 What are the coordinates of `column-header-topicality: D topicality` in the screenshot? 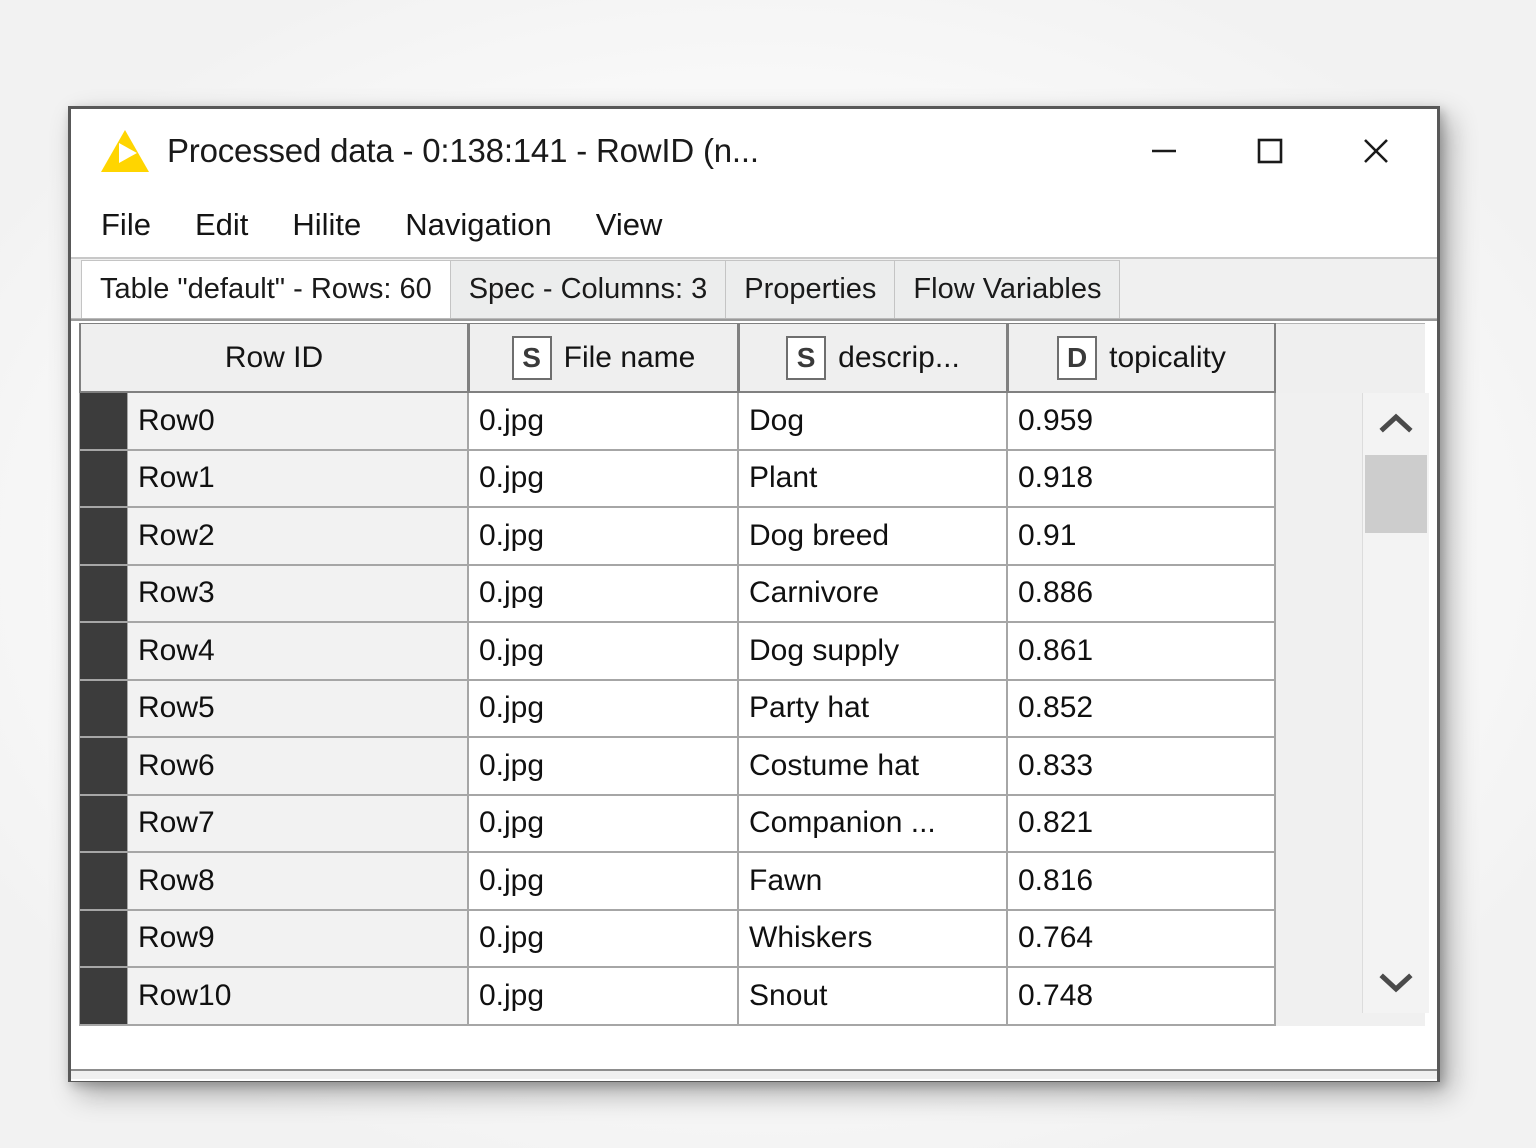 It's located at (1142, 358).